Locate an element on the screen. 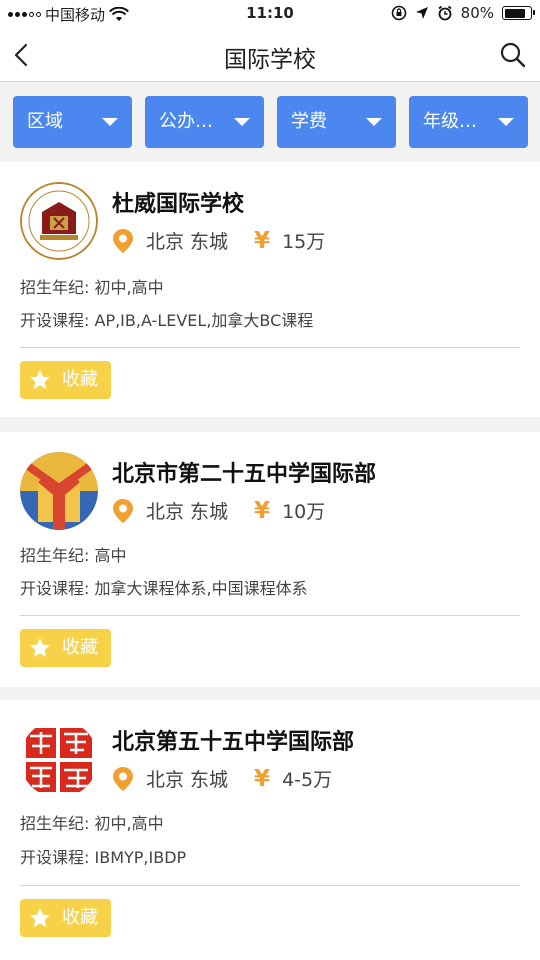 The image size is (540, 960). nav-bar: 国际学校 is located at coordinates (270, 55).